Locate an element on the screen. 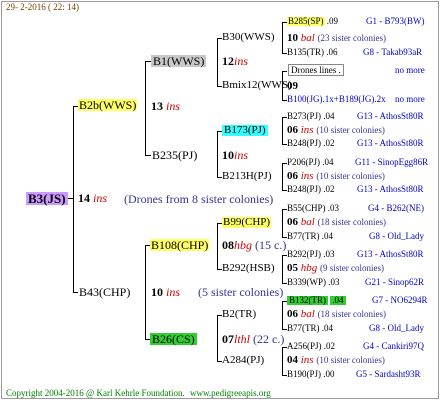 The image size is (440, 400). header-date: 29- 2-2016 ( 22: 14) is located at coordinates (42, 7).